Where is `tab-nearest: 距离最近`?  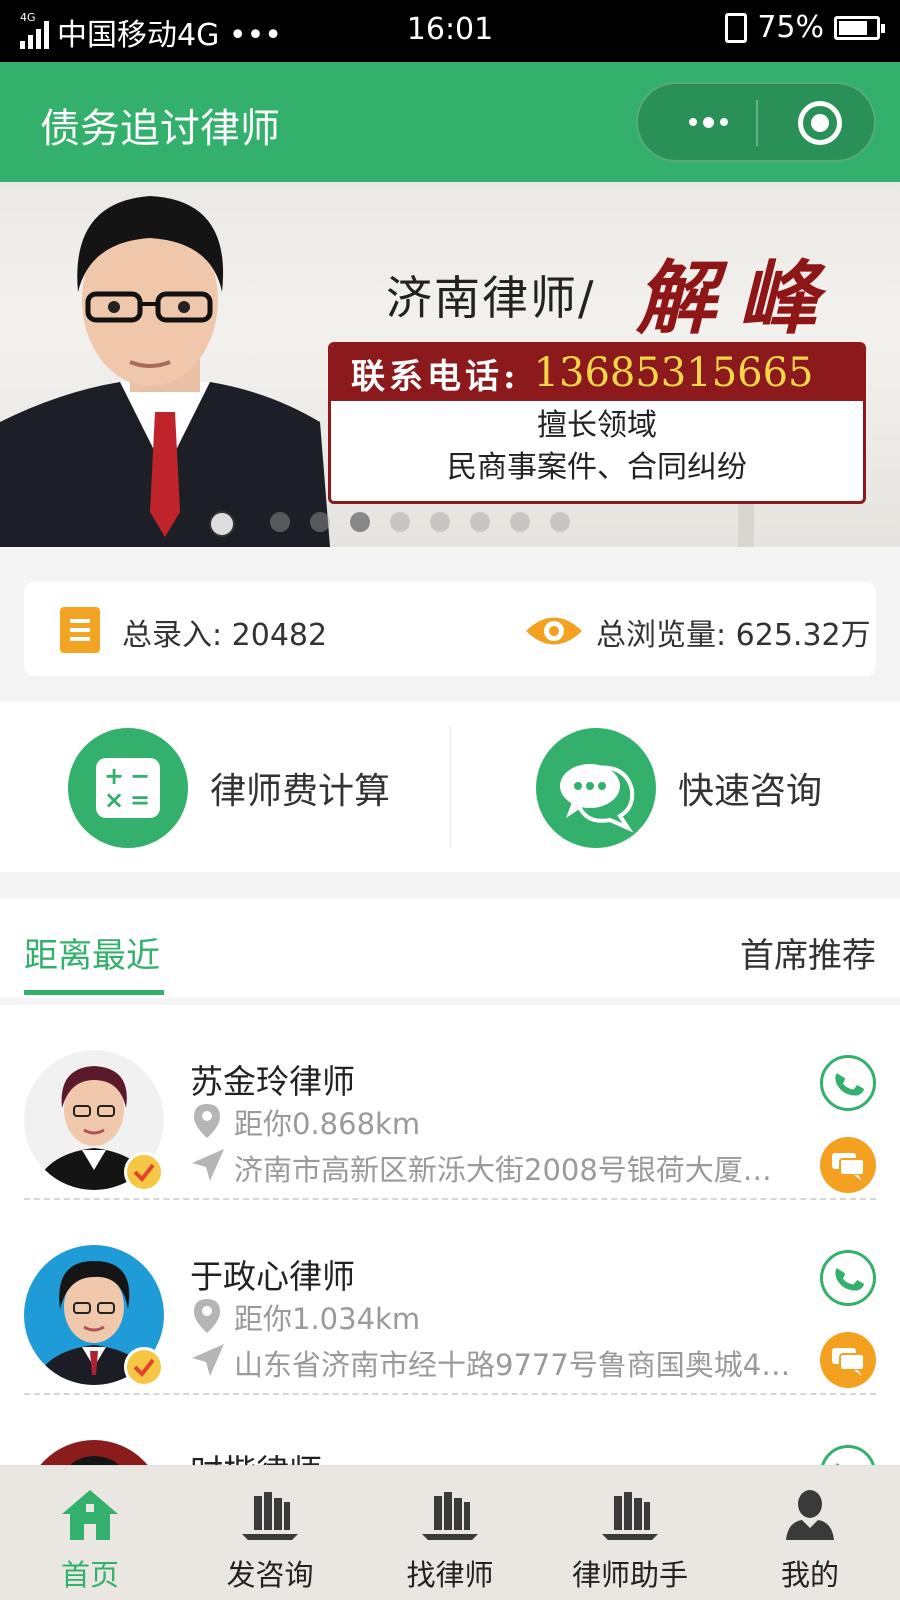
tab-nearest: 距离最近 is located at coordinates (92, 952).